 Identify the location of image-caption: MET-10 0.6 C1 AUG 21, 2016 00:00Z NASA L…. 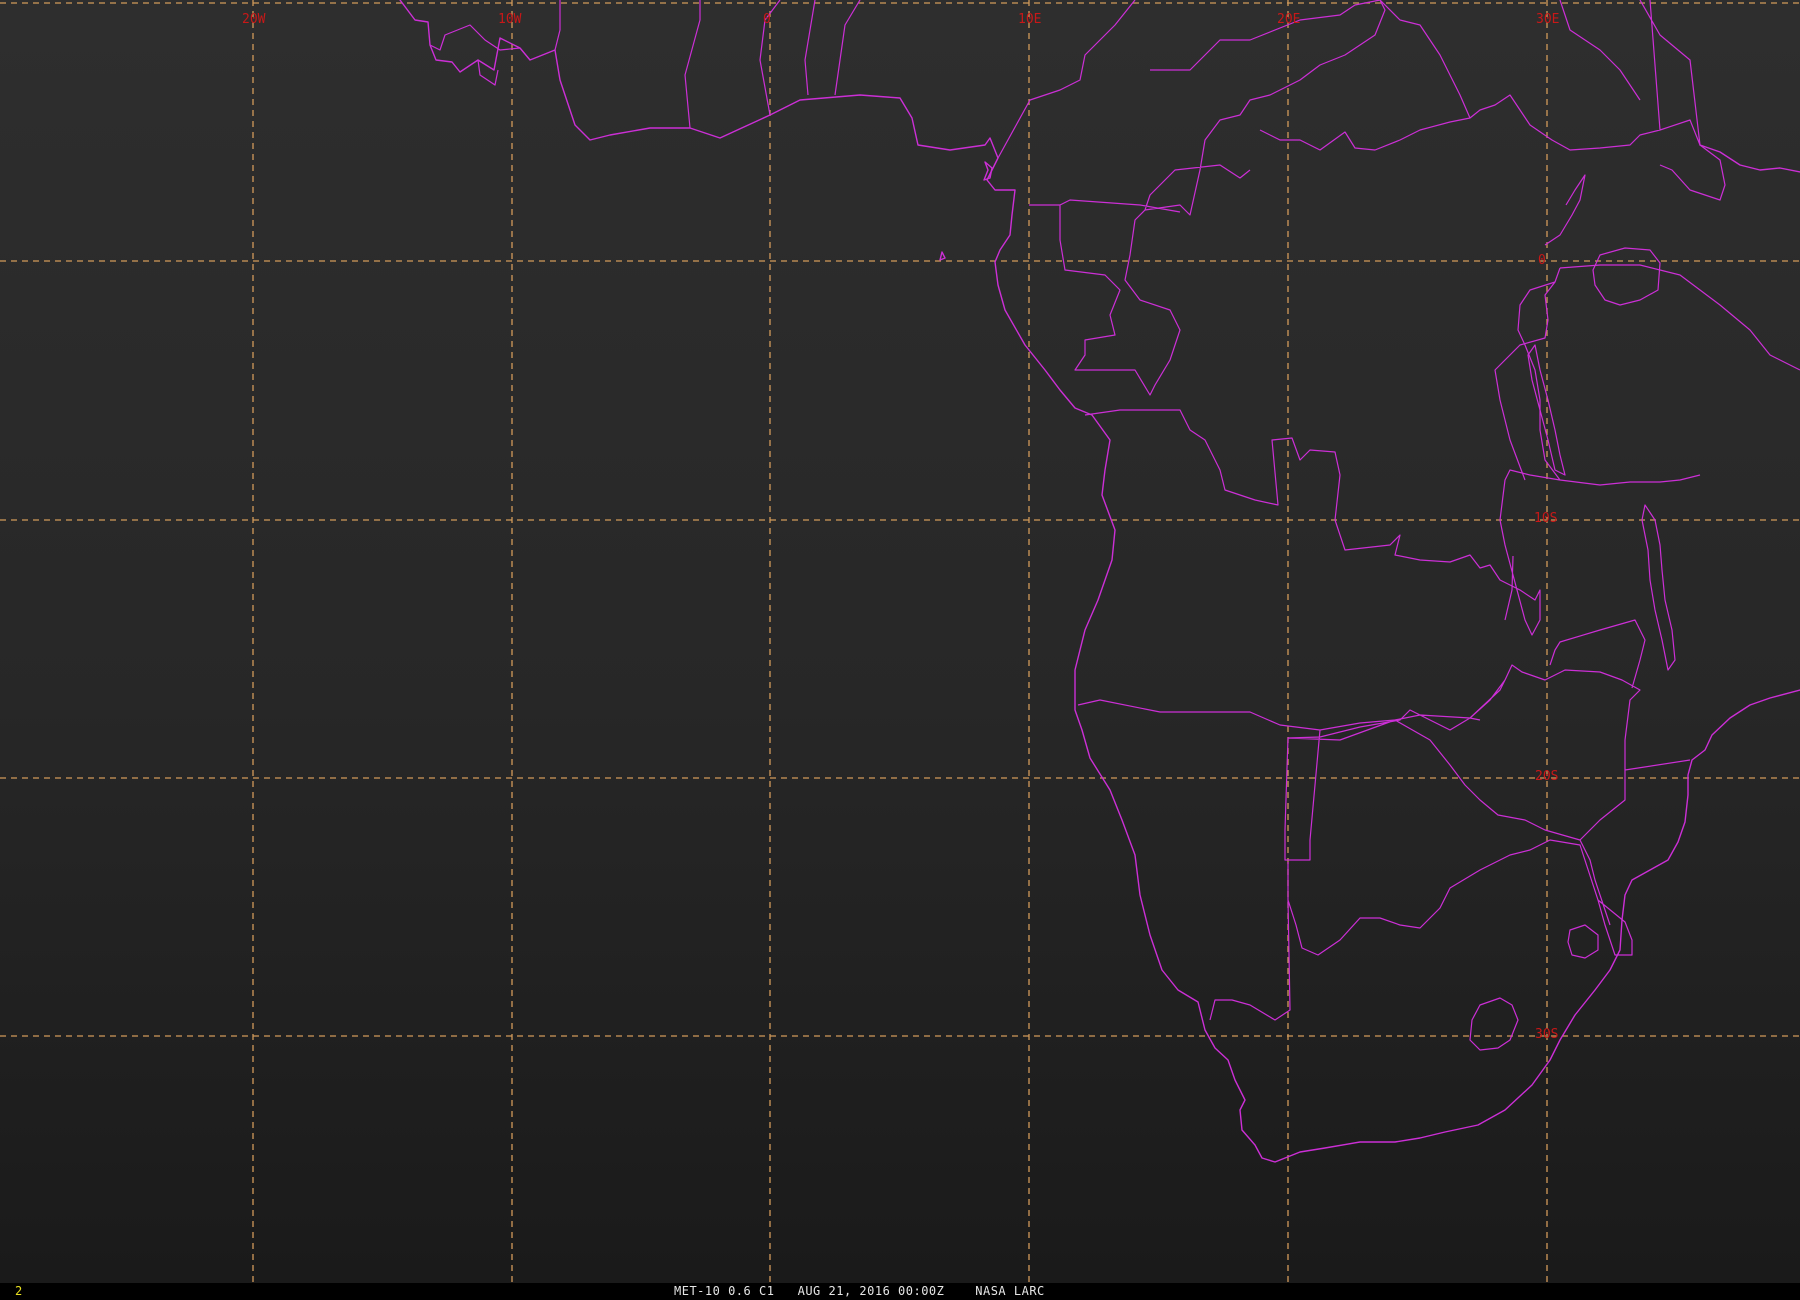
(859, 1291).